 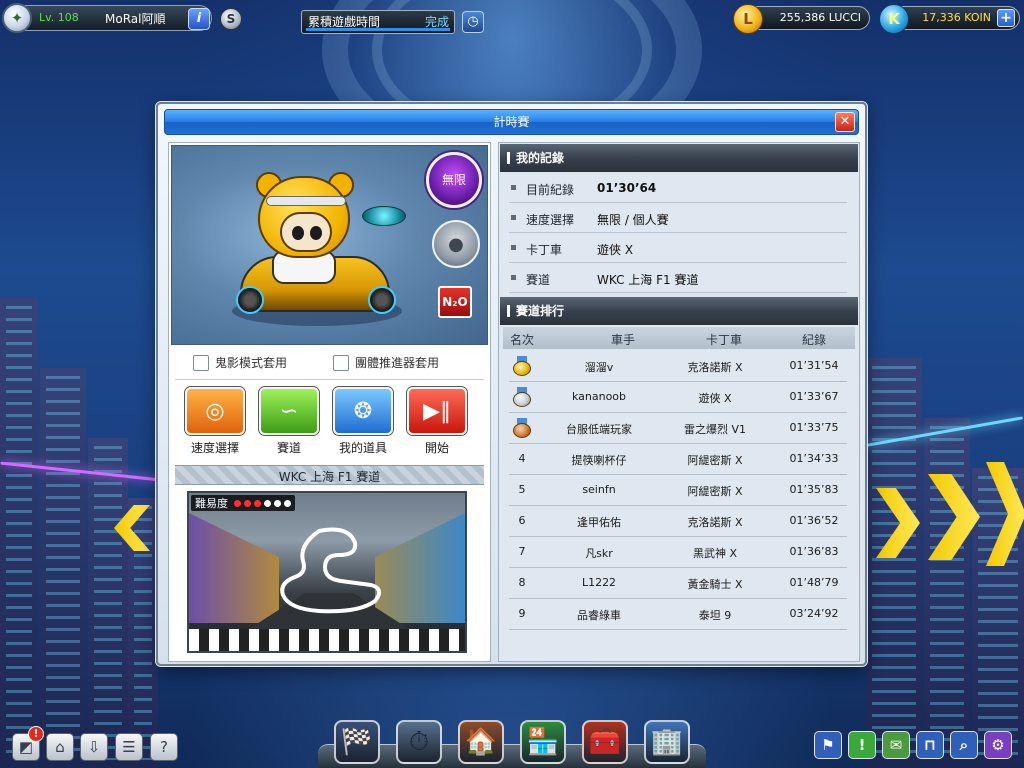 I want to click on track-layout-icon, so click(x=331, y=570).